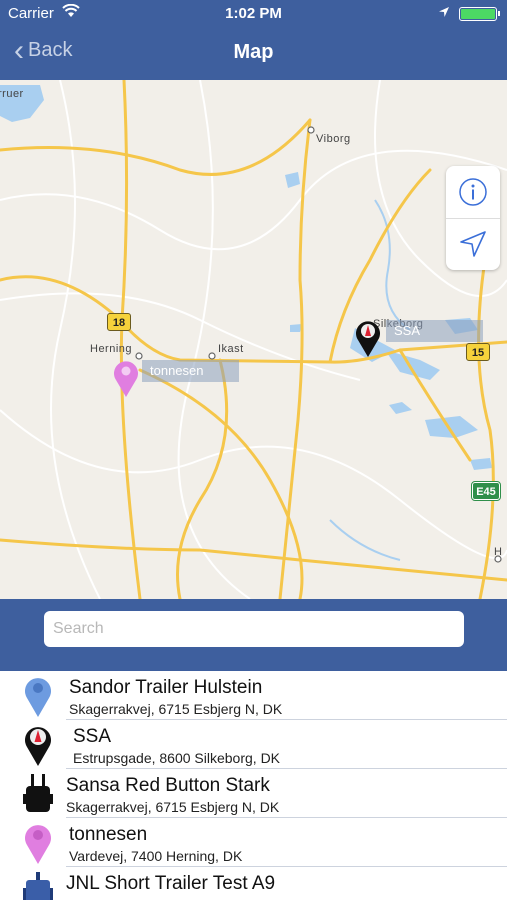 The image size is (507, 900). I want to click on list-item: tonnesen Vardevej, 7400 Herning, DK, so click(253, 842).